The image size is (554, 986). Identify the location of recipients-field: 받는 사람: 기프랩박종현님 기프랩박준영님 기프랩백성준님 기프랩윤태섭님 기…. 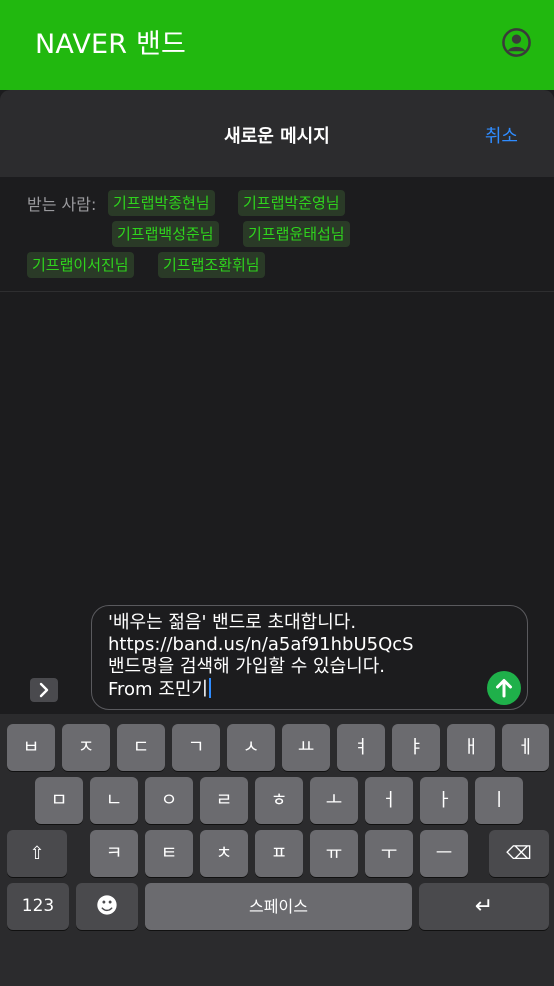
(277, 234).